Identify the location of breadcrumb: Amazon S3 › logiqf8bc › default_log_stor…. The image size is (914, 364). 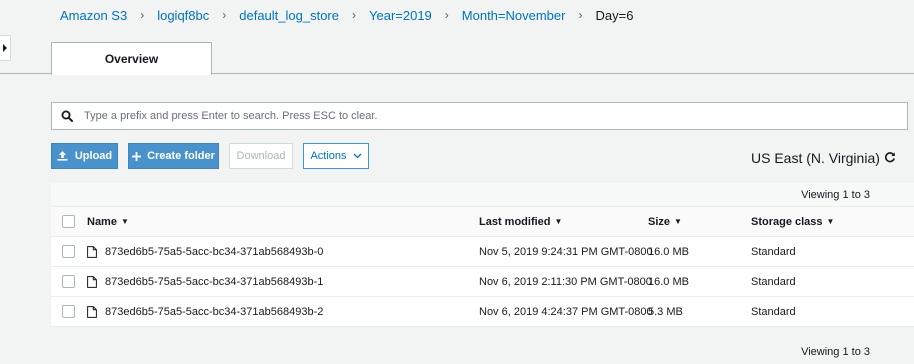
(346, 15).